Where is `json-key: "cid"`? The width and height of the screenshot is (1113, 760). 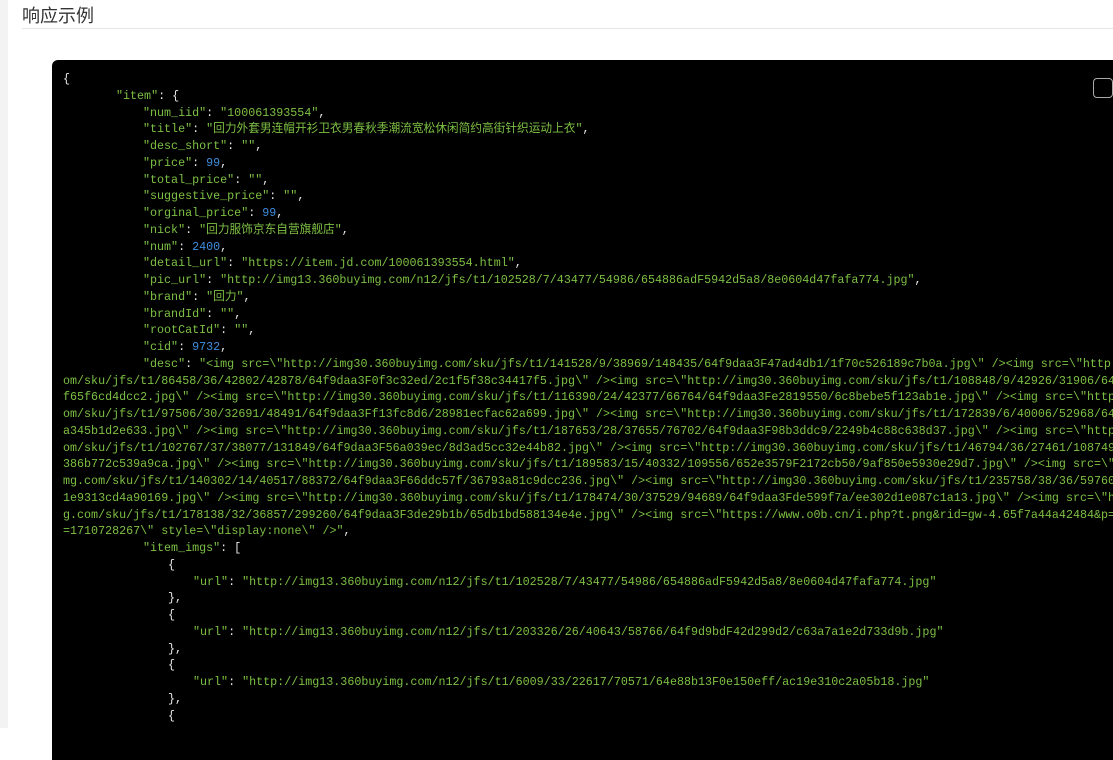
json-key: "cid" is located at coordinates (161, 347).